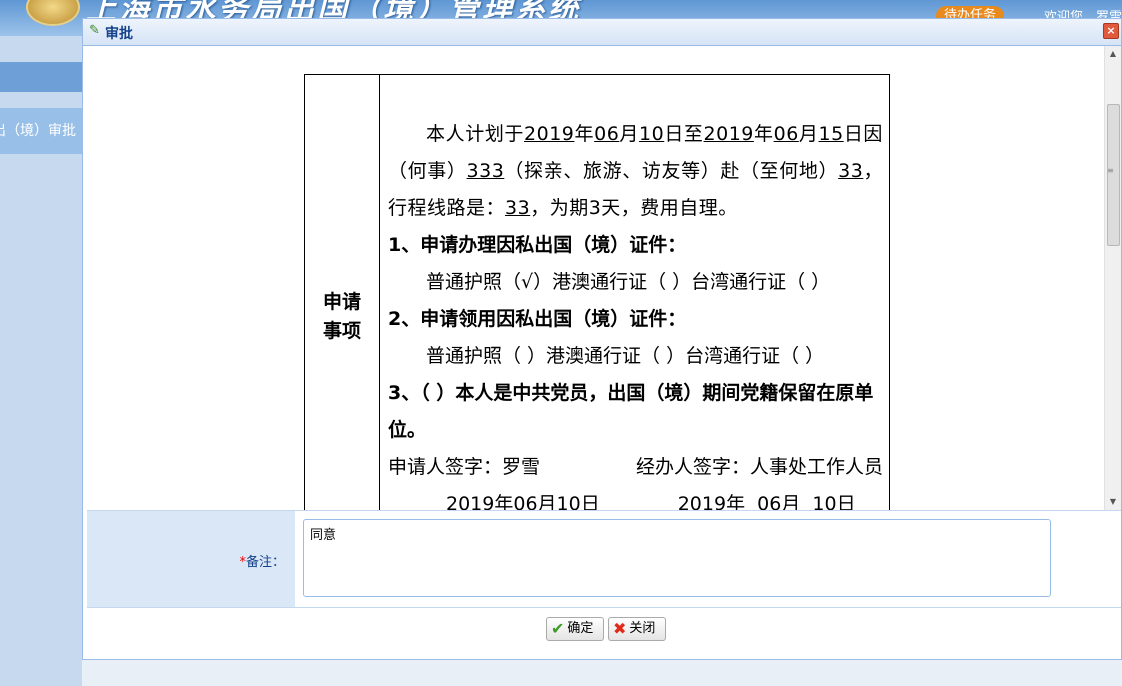  What do you see at coordinates (766, 501) in the screenshot?
I see `handler-date: 2019年 06月 10日` at bounding box center [766, 501].